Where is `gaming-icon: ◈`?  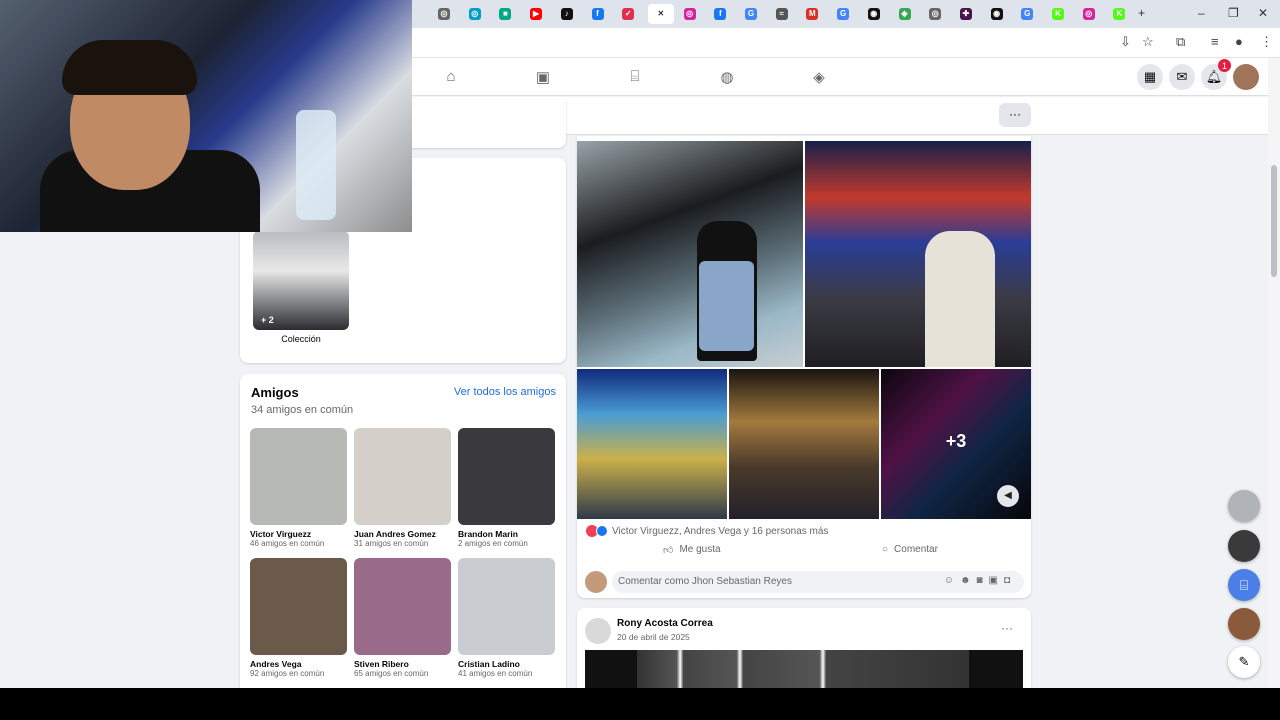
gaming-icon: ◈ is located at coordinates (819, 77).